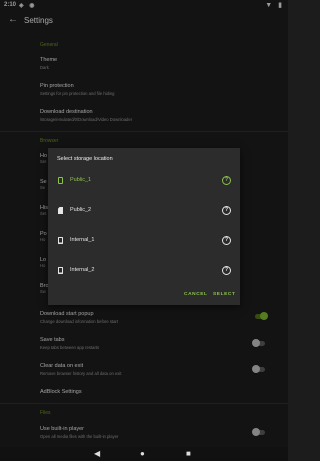 This screenshot has width=320, height=461. Describe the element at coordinates (85, 159) in the screenshot. I see `dialog-title: Select storage location` at that location.